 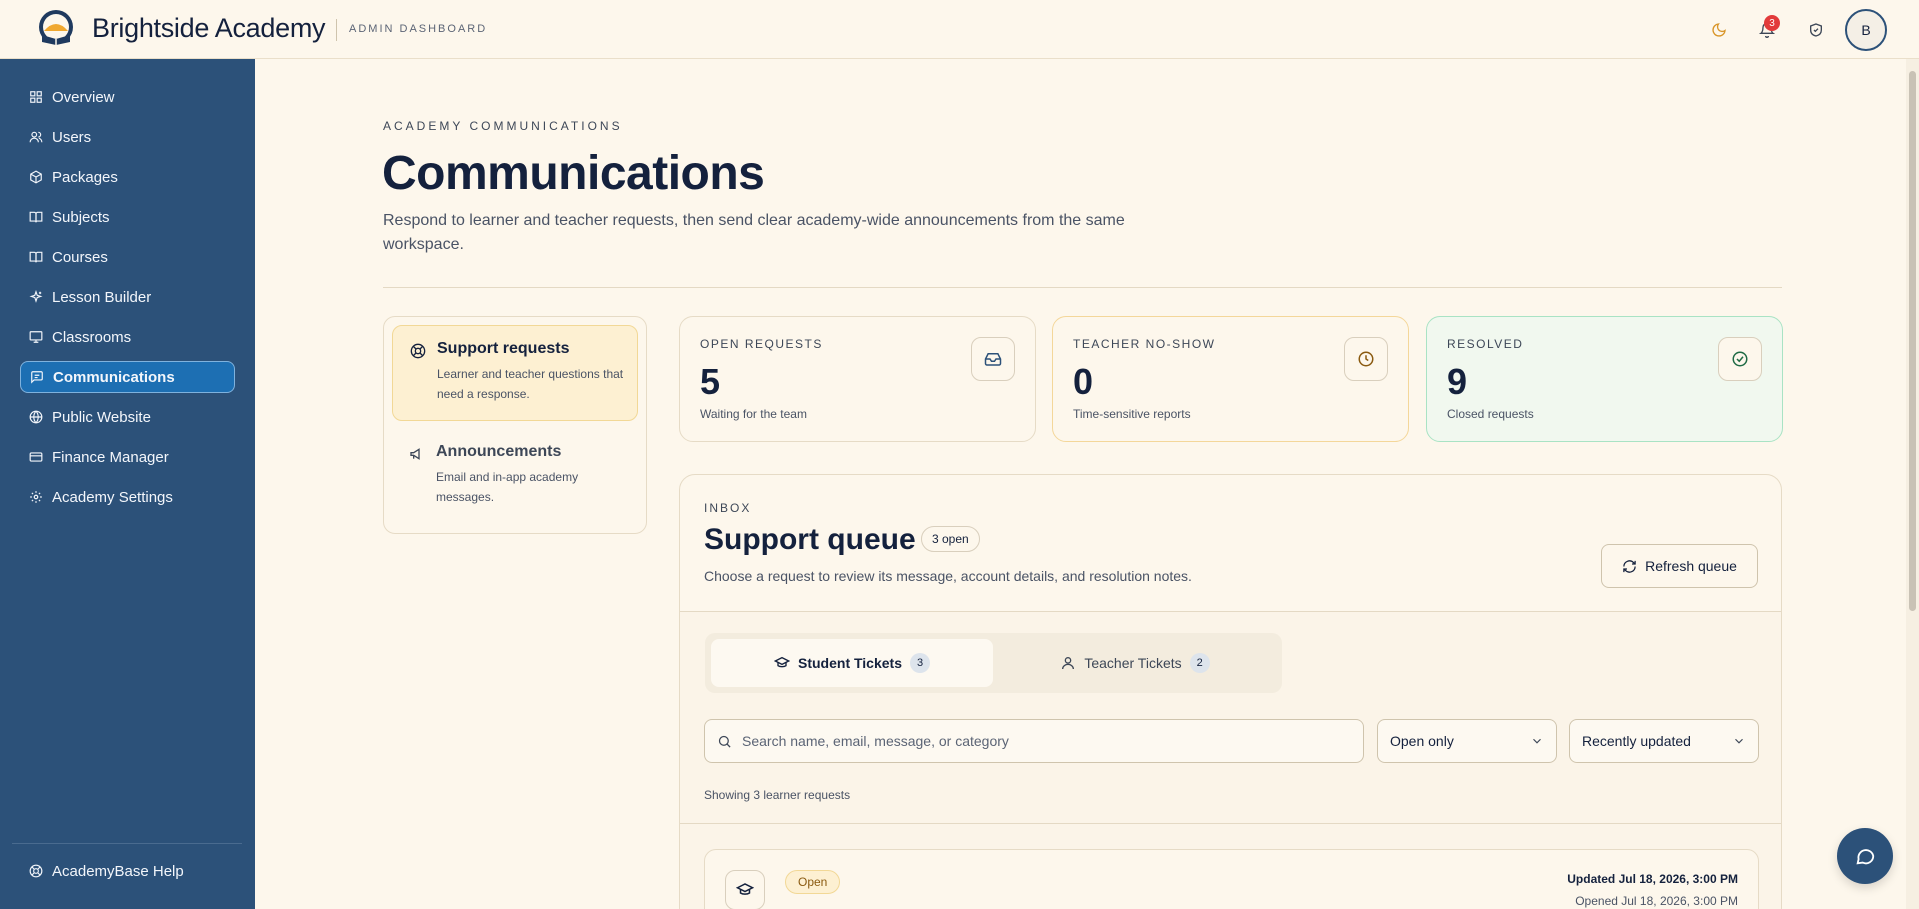 I want to click on grid-icon, so click(x=36, y=97).